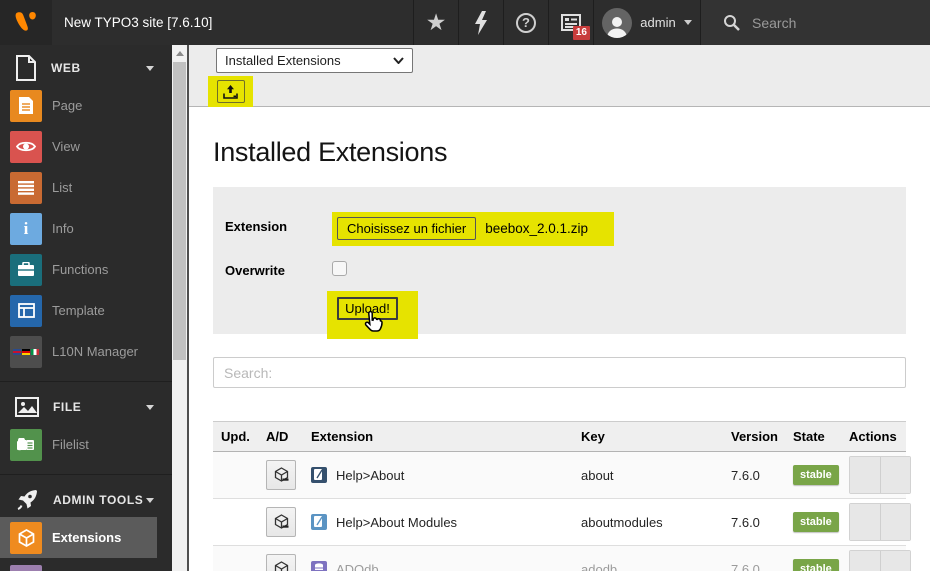 The width and height of the screenshot is (930, 571). What do you see at coordinates (581, 32) in the screenshot?
I see `notification-count-badge: 16` at bounding box center [581, 32].